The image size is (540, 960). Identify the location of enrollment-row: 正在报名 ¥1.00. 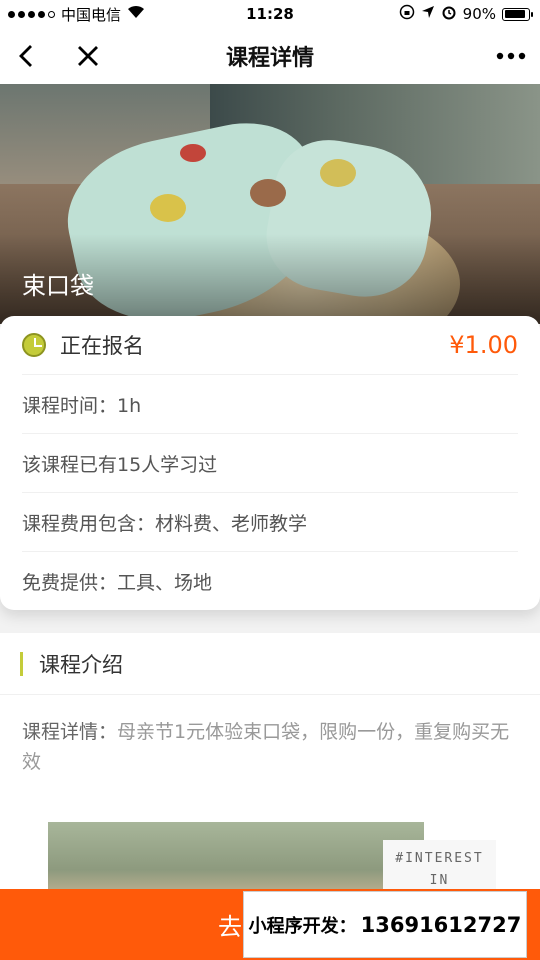
(270, 345).